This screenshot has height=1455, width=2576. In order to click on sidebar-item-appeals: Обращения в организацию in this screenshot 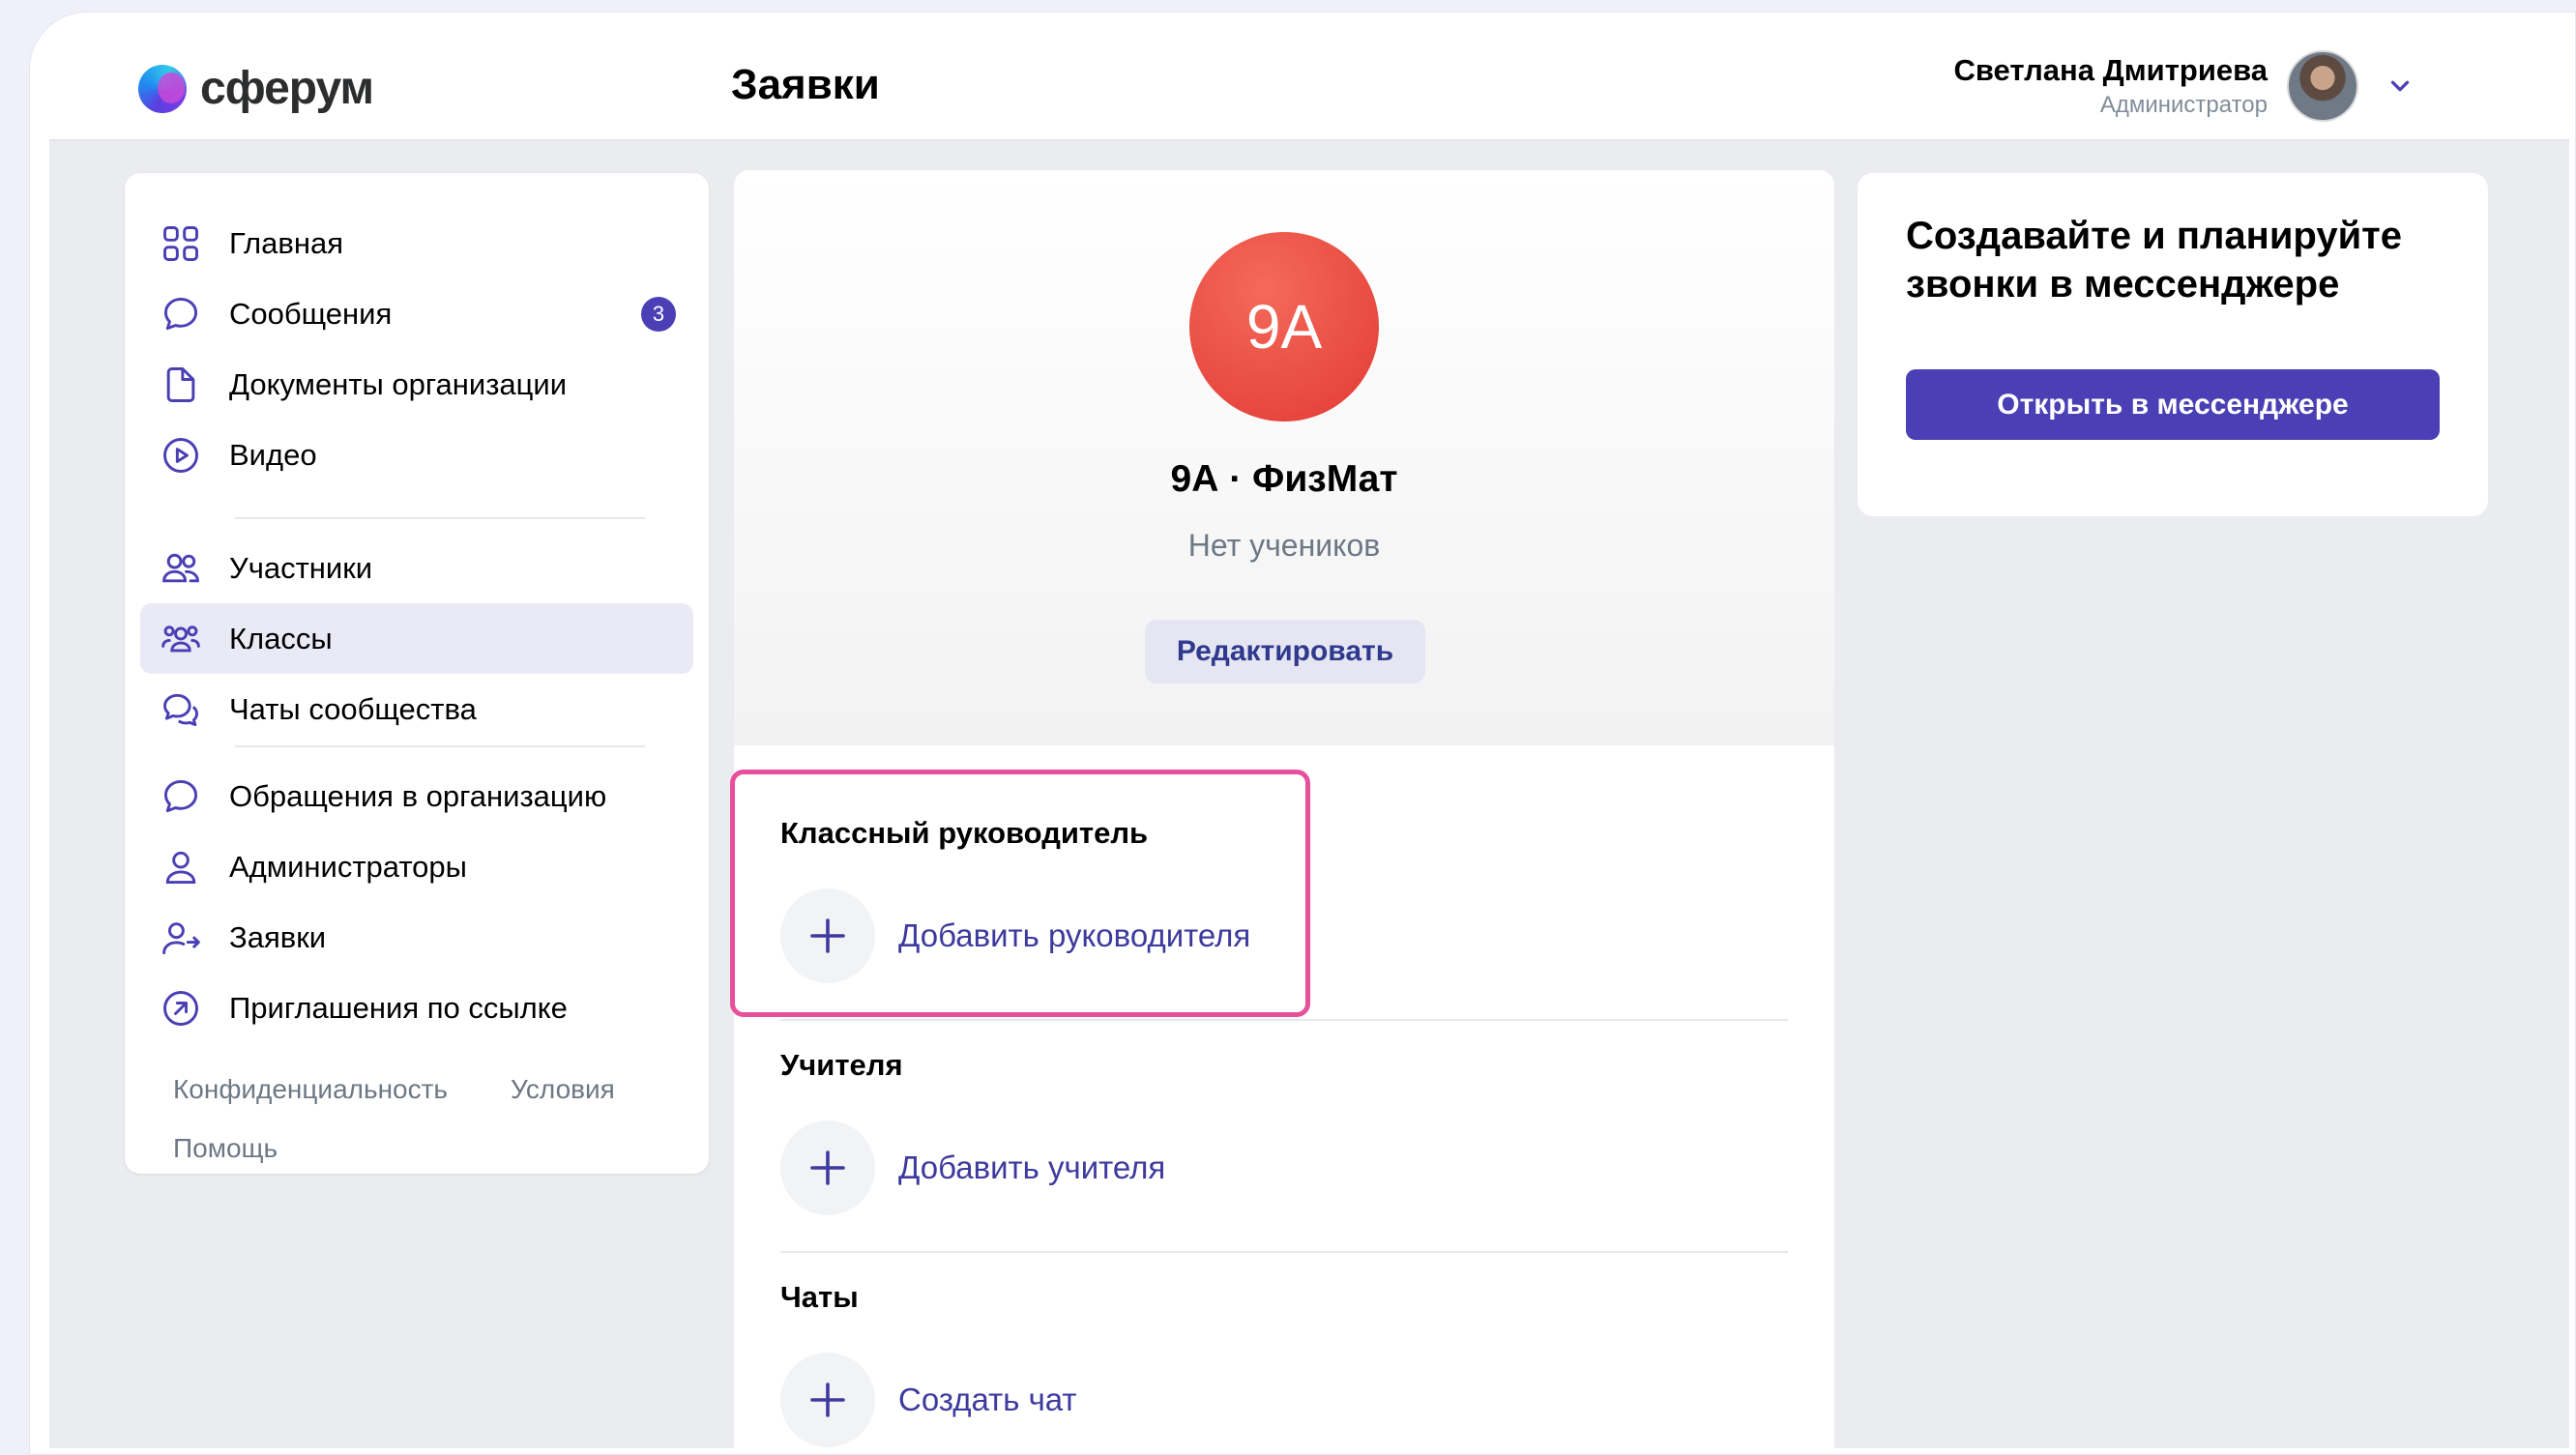, I will do `click(416, 796)`.